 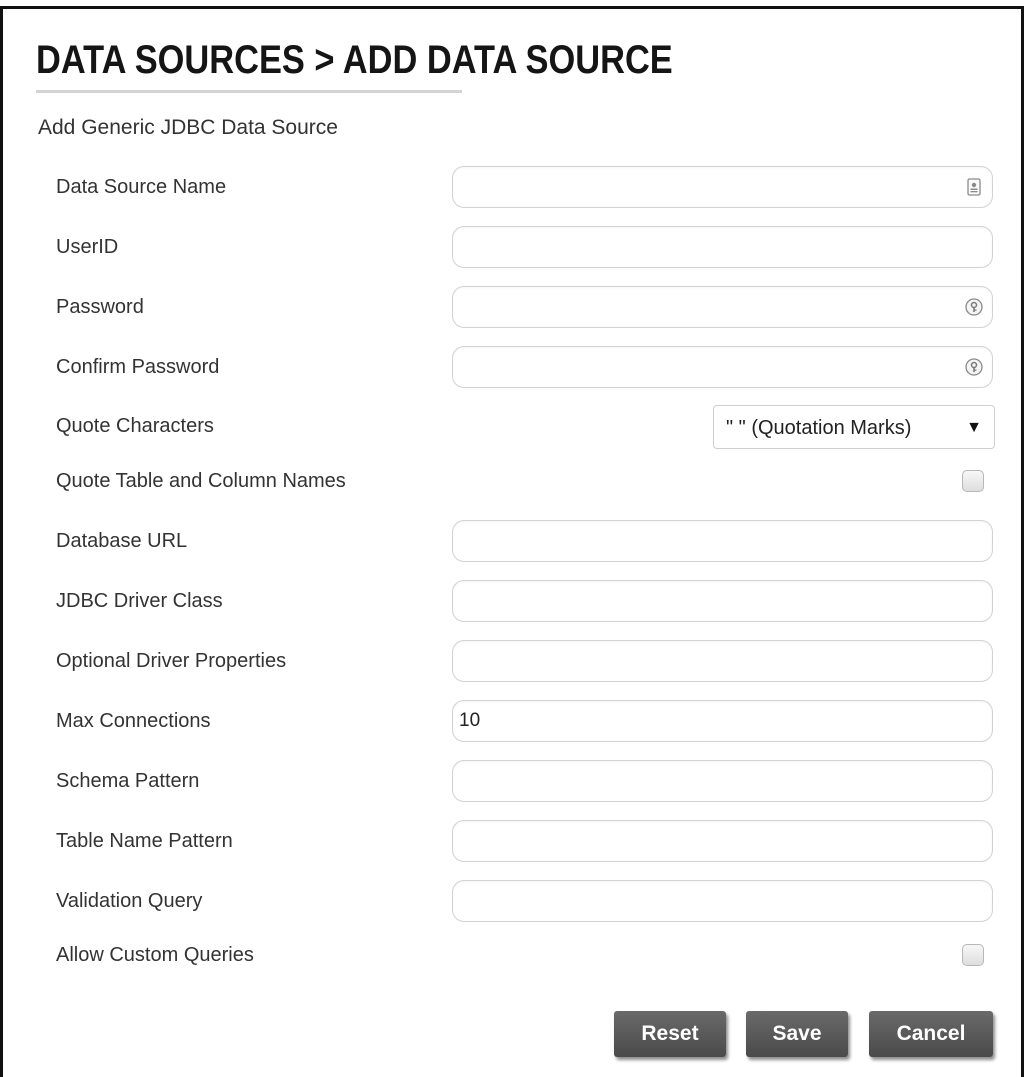 What do you see at coordinates (705, 661) in the screenshot?
I see `optional-driver-properties-input` at bounding box center [705, 661].